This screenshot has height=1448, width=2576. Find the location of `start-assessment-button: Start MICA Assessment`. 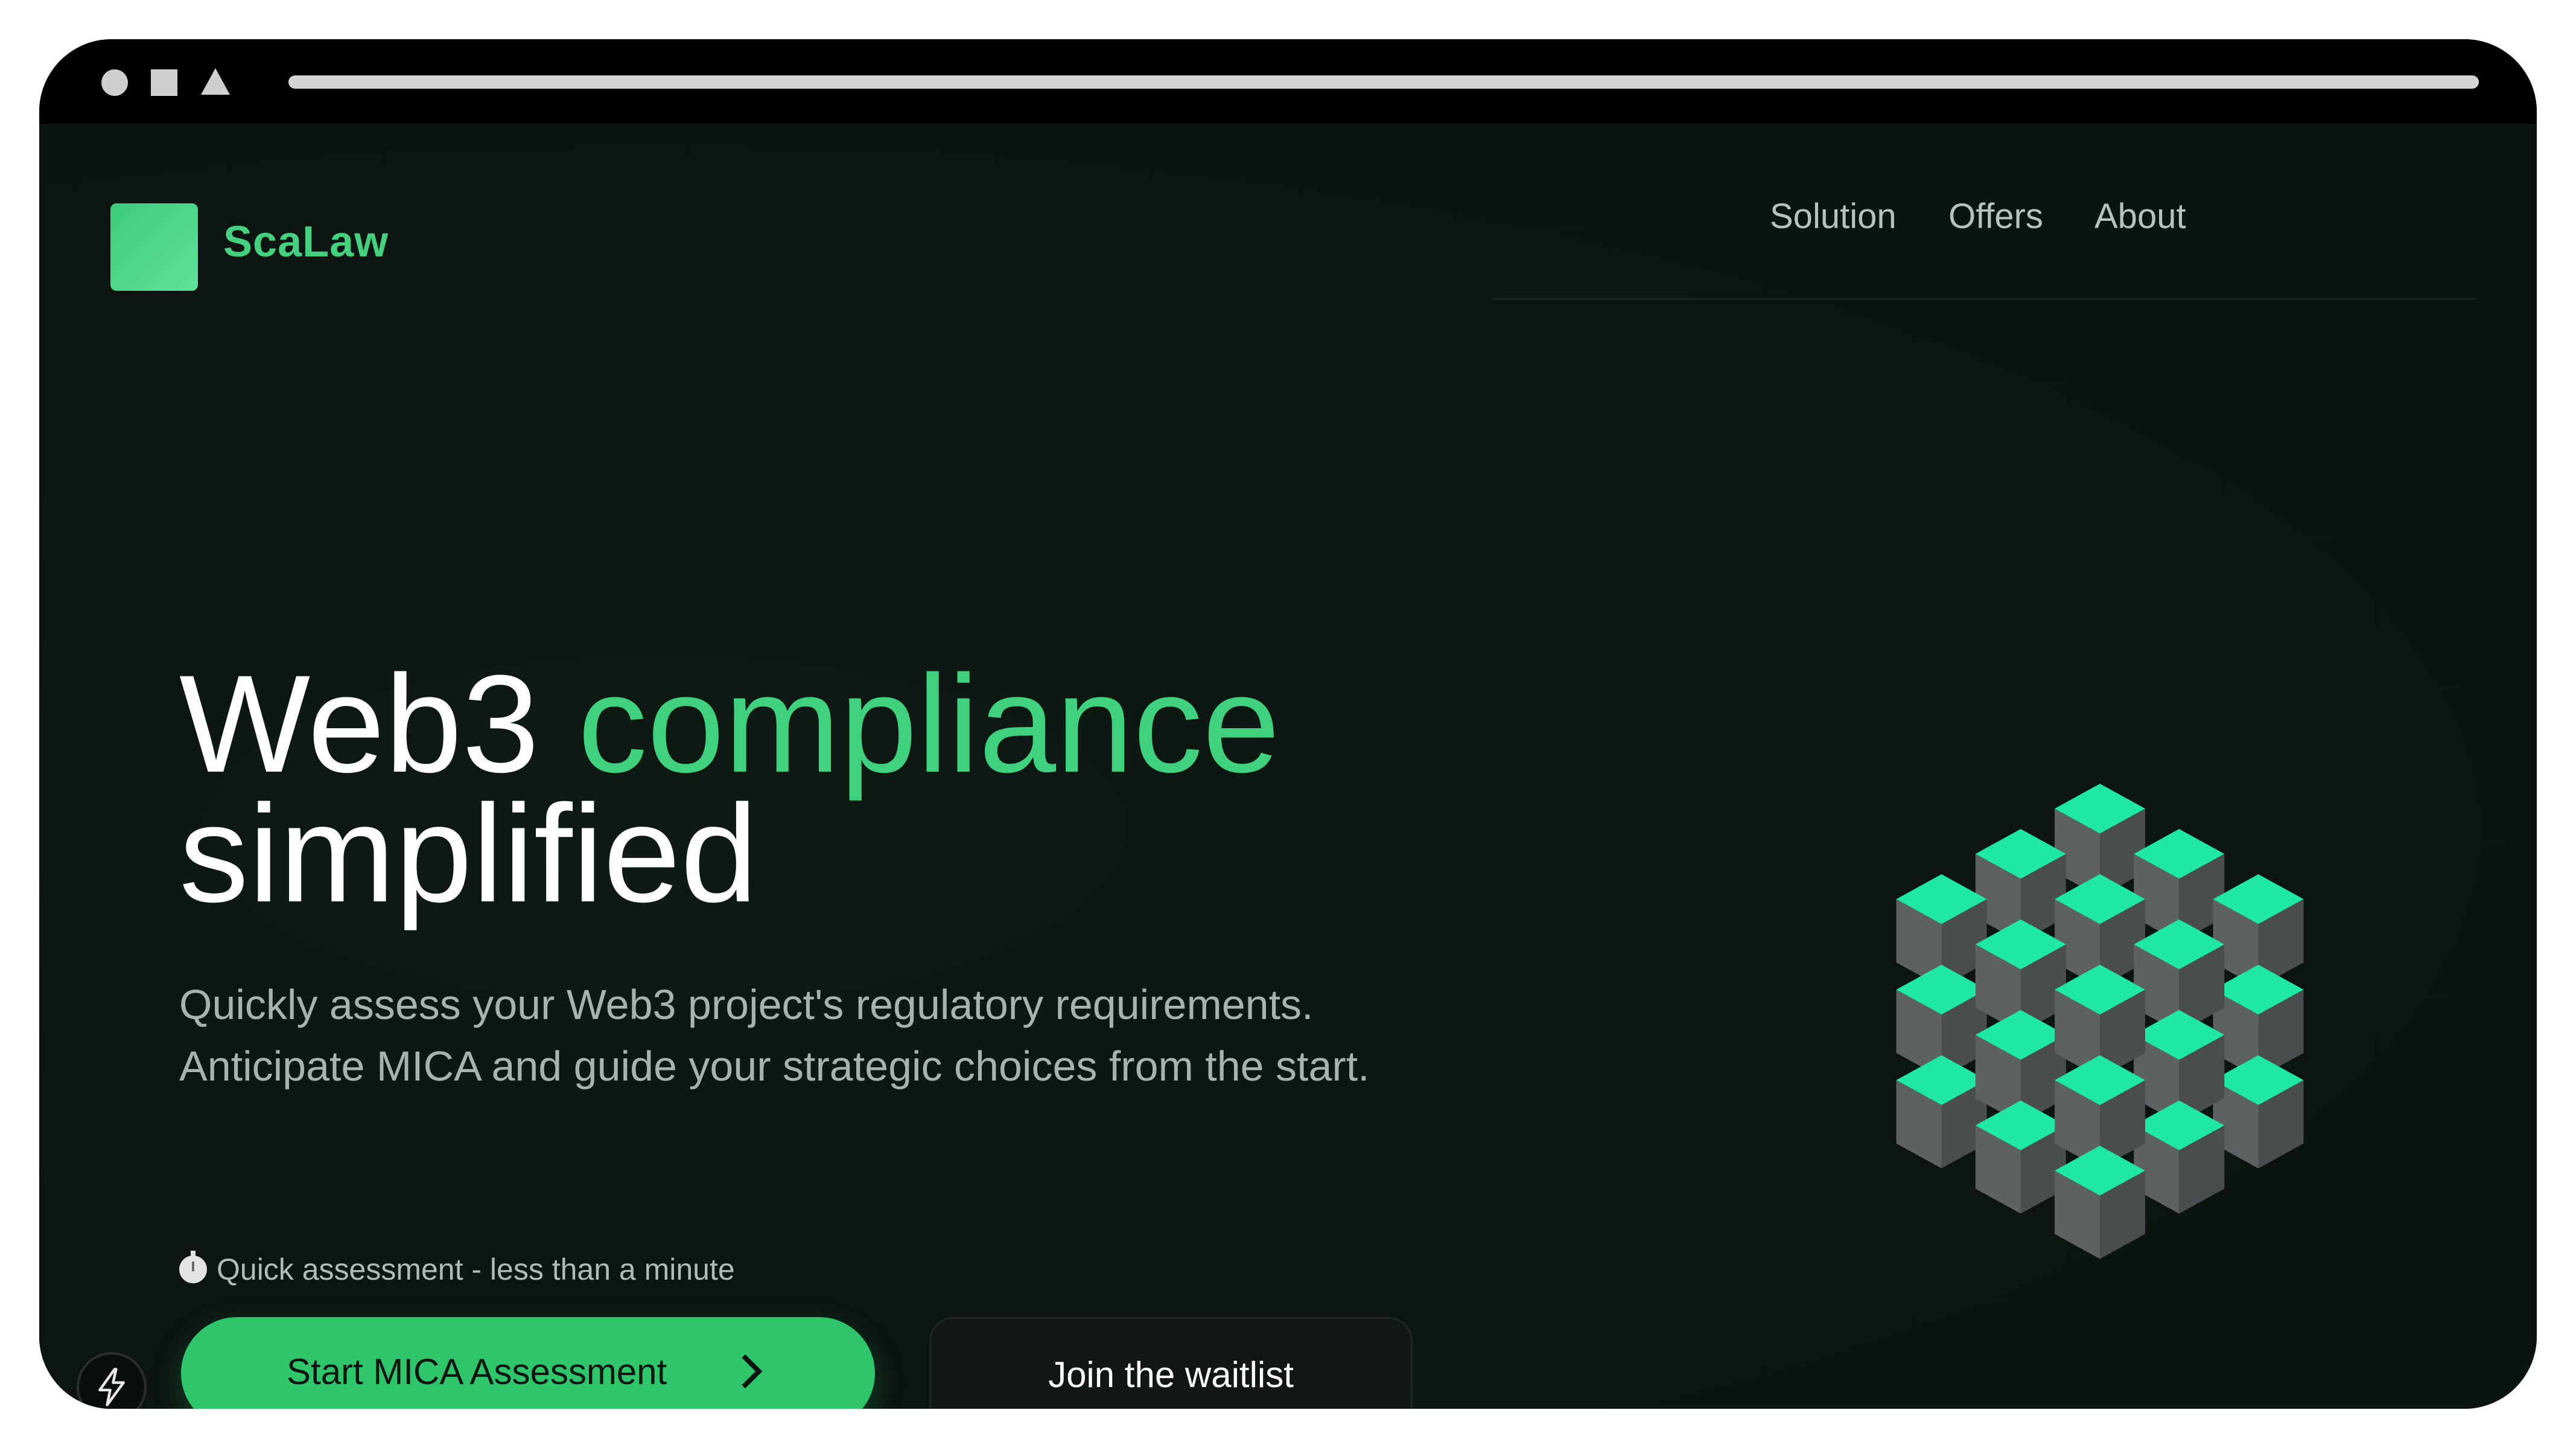

start-assessment-button: Start MICA Assessment is located at coordinates (528, 1363).